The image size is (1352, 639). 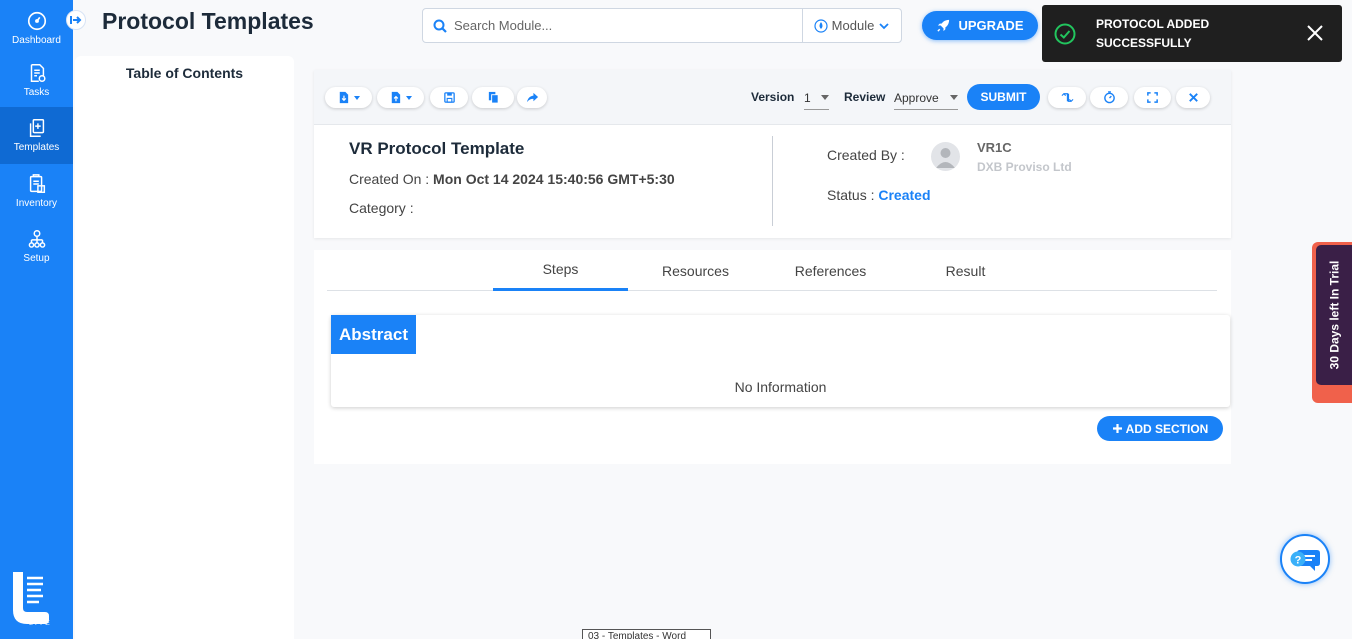 What do you see at coordinates (646, 634) in the screenshot?
I see `taskbar-tooltip: 03 - Templates - Word` at bounding box center [646, 634].